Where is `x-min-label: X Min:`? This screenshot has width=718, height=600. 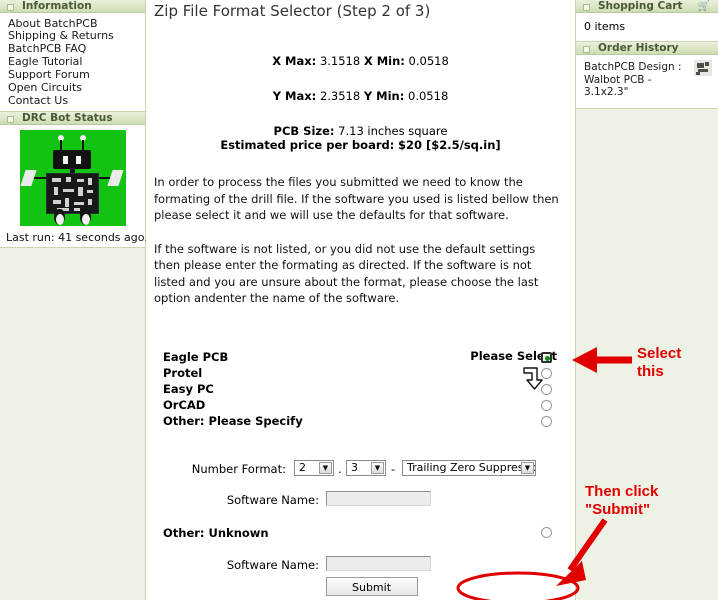
x-min-label: X Min: is located at coordinates (384, 61).